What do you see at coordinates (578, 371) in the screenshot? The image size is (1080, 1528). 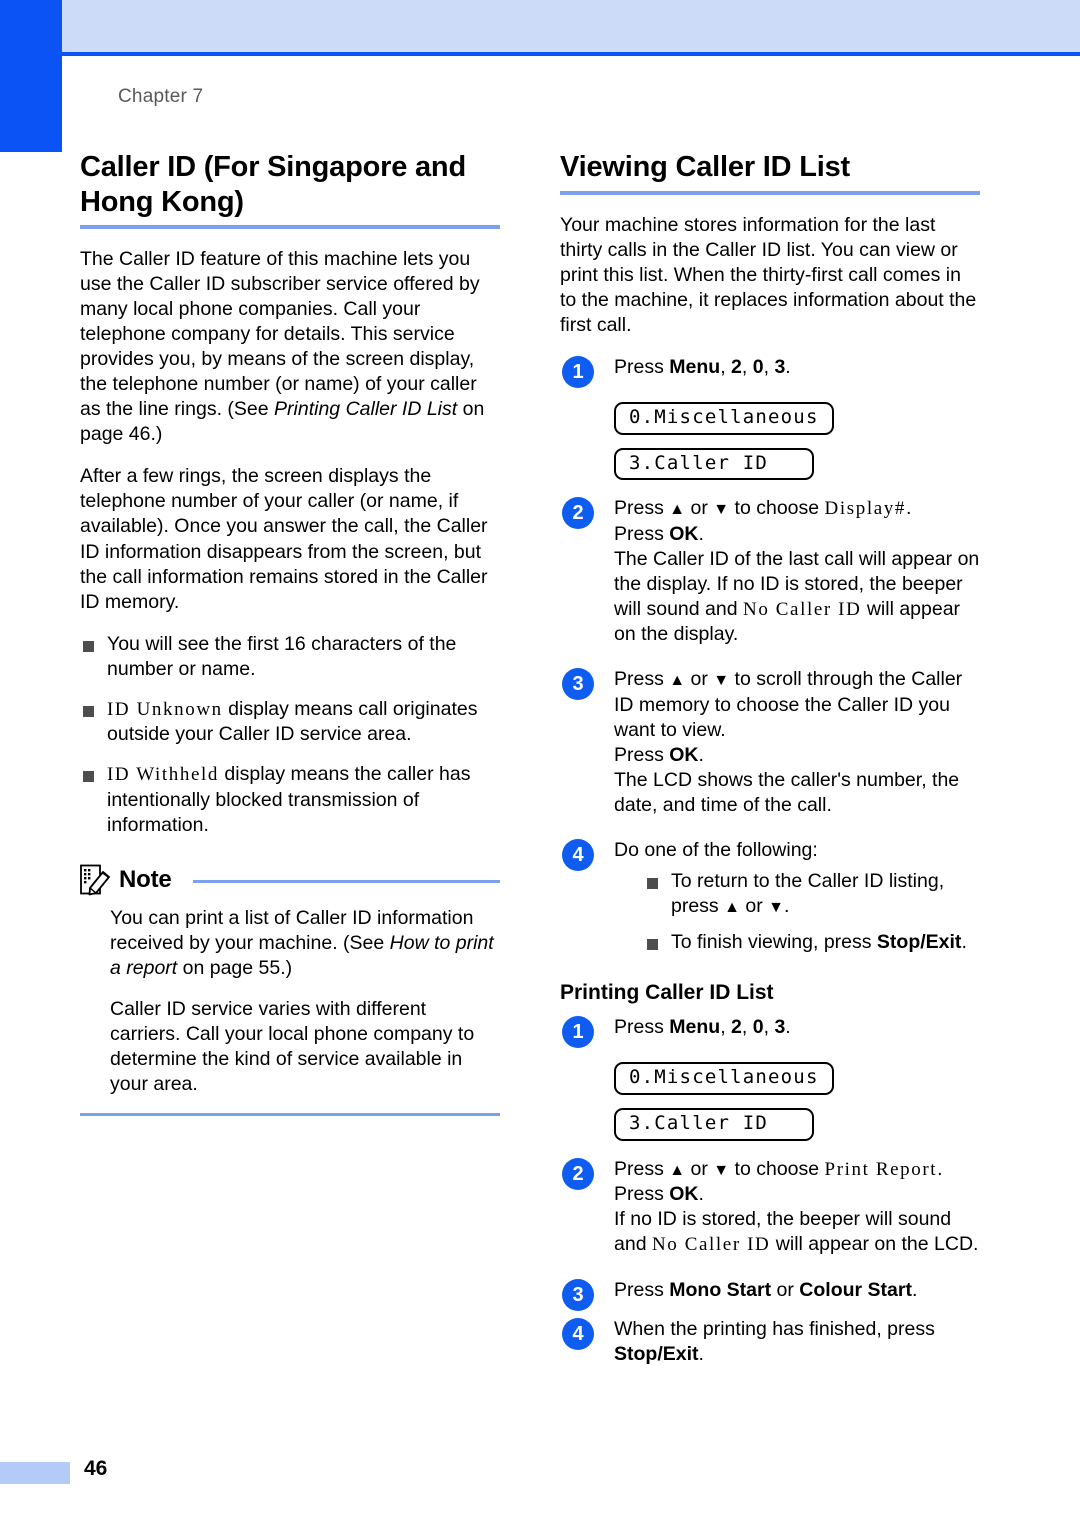 I see `step-number-badge: 1` at bounding box center [578, 371].